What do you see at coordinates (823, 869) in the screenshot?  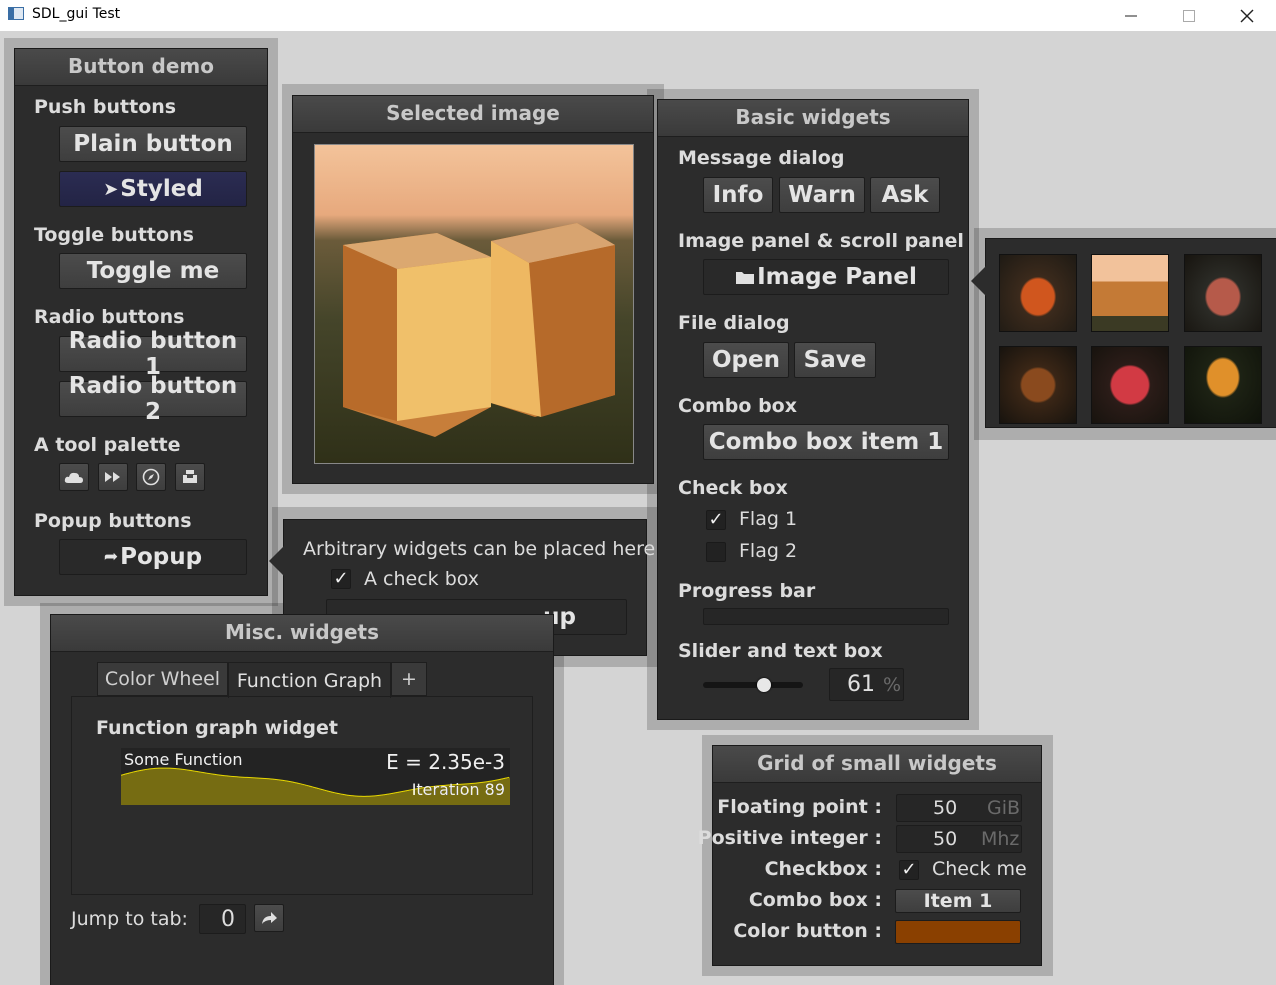 I see `grid-label-checkbox: Checkbox :` at bounding box center [823, 869].